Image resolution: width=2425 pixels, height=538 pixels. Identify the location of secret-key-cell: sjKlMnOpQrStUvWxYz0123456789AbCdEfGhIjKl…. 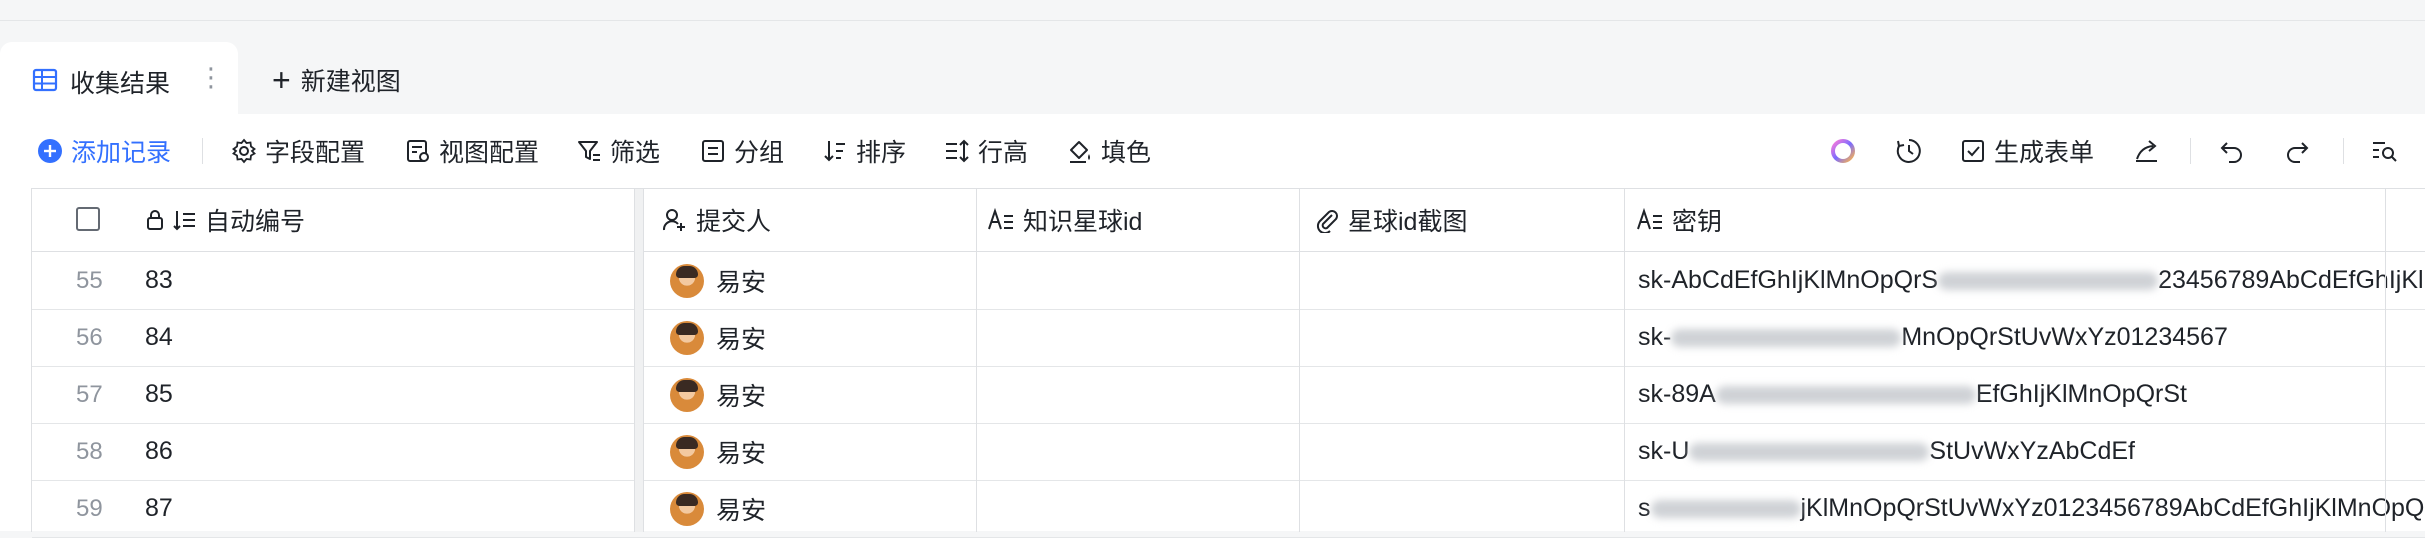
(2031, 508).